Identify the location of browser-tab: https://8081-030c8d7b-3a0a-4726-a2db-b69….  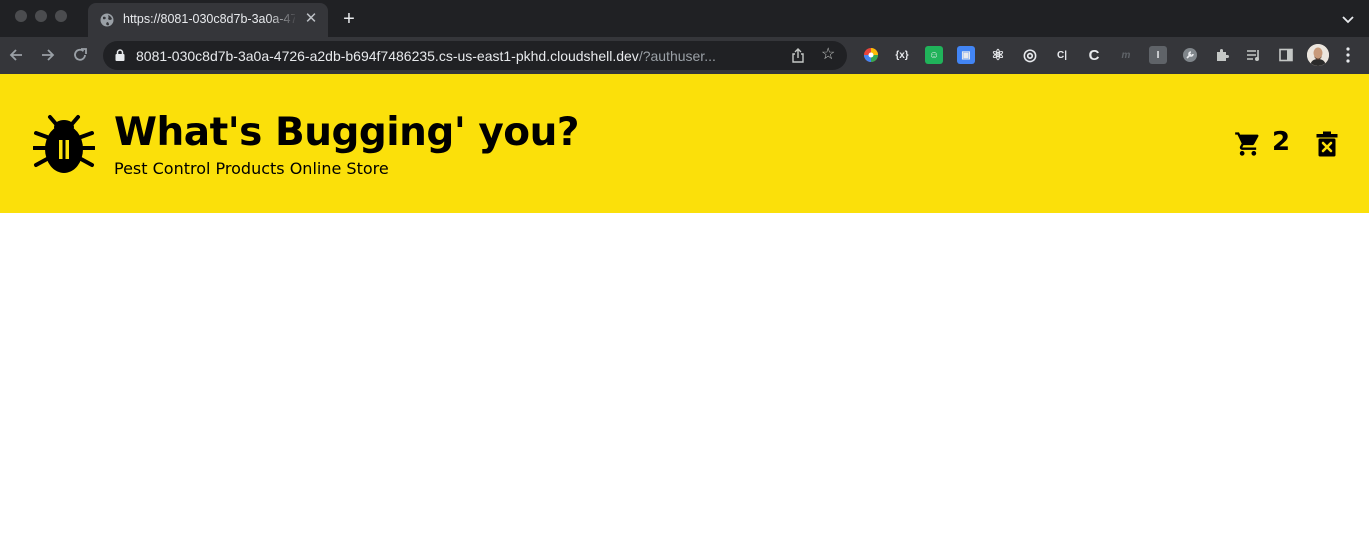
(208, 20).